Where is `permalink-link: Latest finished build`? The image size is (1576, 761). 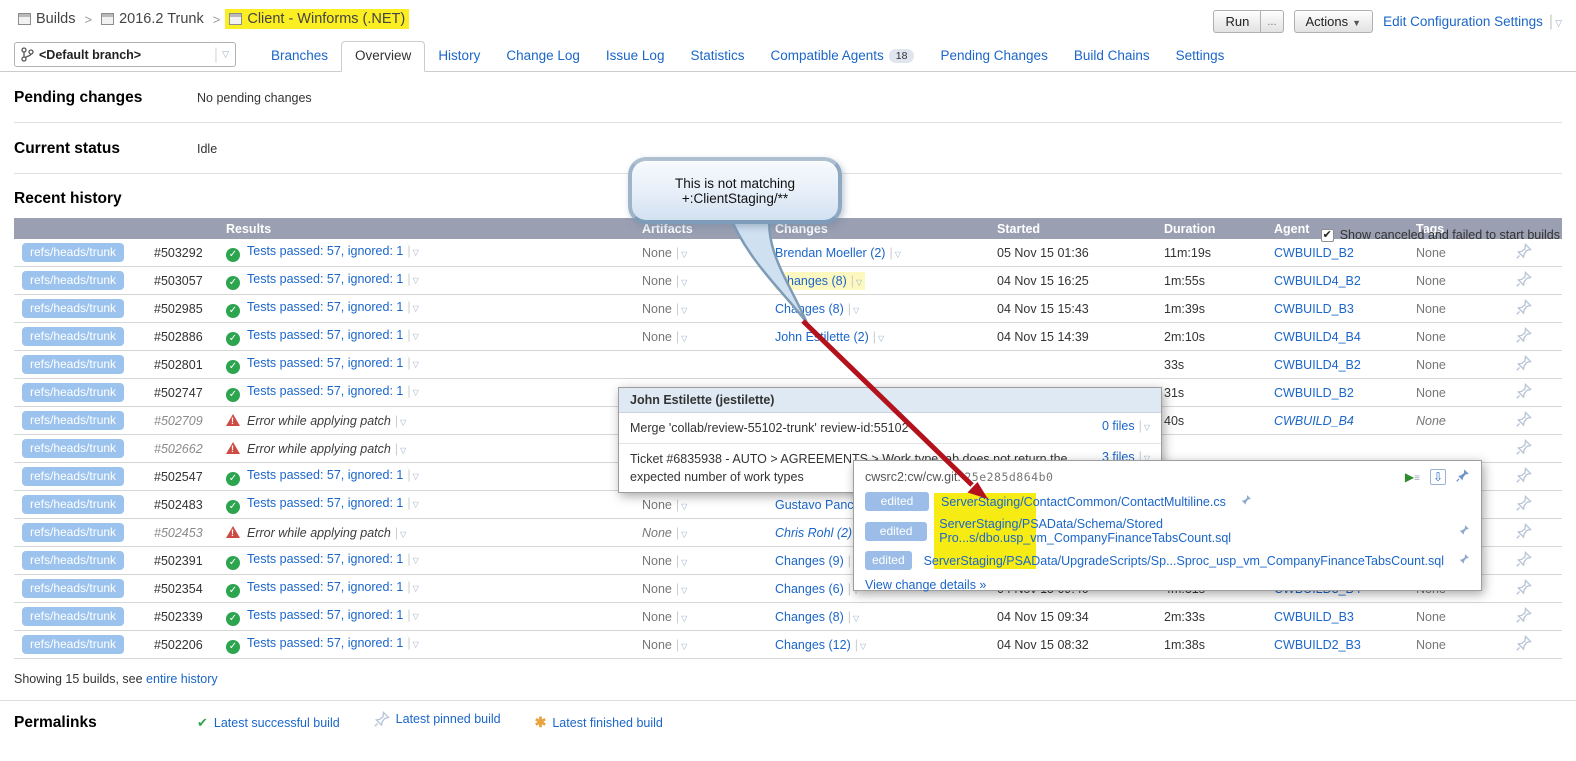
permalink-link: Latest finished build is located at coordinates (607, 723).